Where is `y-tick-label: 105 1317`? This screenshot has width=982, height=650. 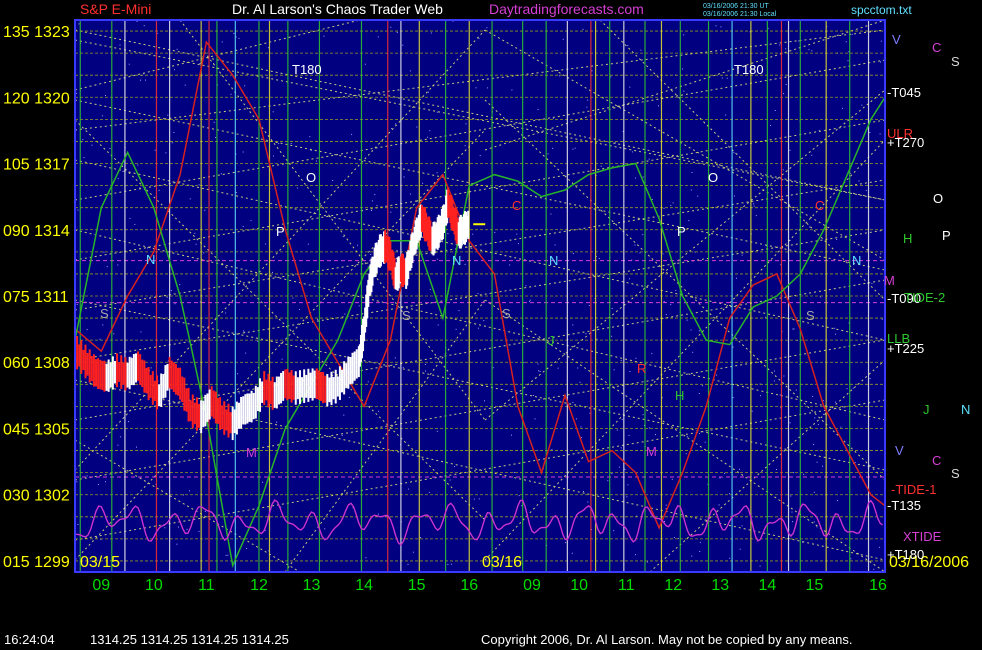 y-tick-label: 105 1317 is located at coordinates (36, 165).